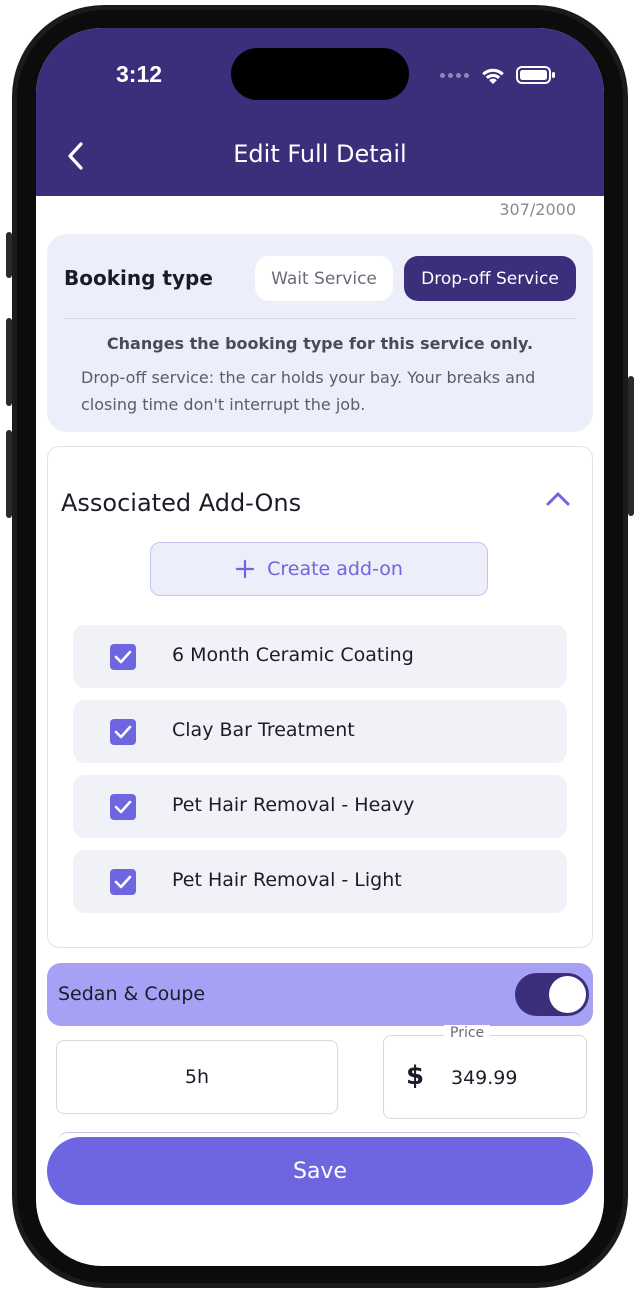 The image size is (640, 1294). What do you see at coordinates (320, 112) in the screenshot?
I see `app-header: 3:12 Edit Full Detail` at bounding box center [320, 112].